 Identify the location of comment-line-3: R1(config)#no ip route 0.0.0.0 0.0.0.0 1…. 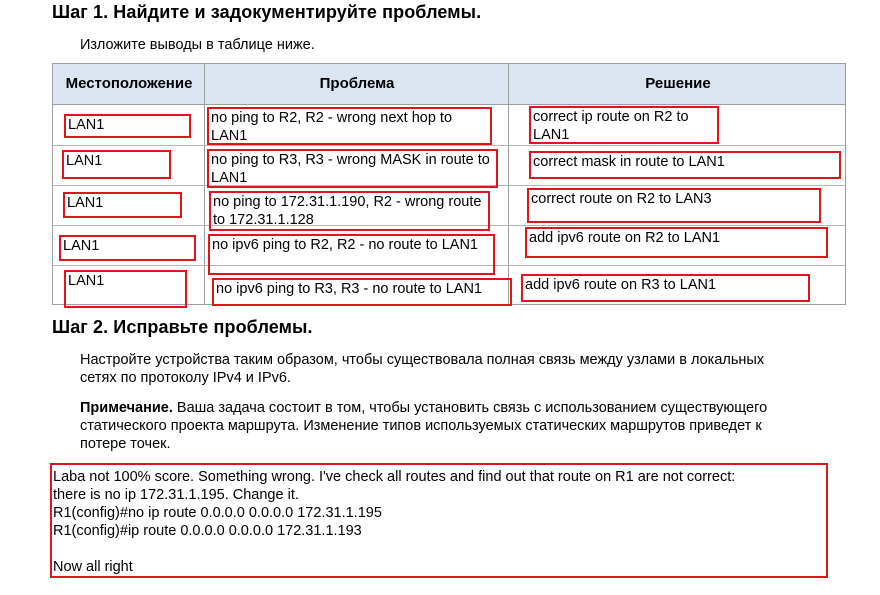
(217, 513).